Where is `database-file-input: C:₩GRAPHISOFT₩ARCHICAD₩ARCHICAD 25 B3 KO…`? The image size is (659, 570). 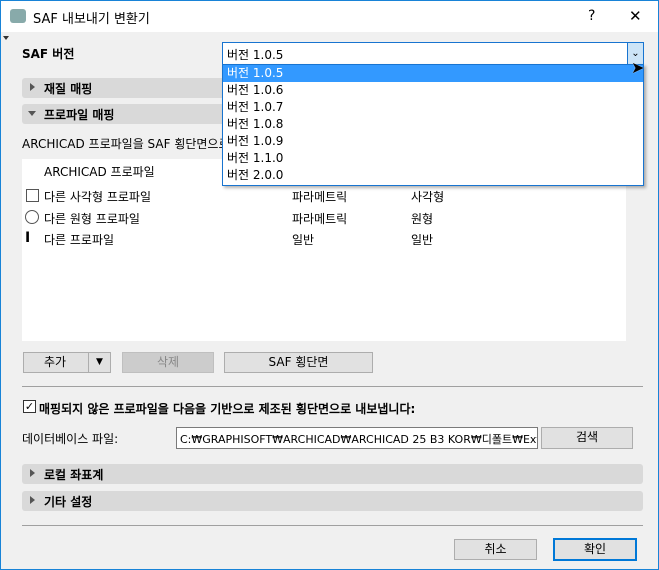 database-file-input: C:₩GRAPHISOFT₩ARCHICAD₩ARCHICAD 25 B3 KO… is located at coordinates (357, 438).